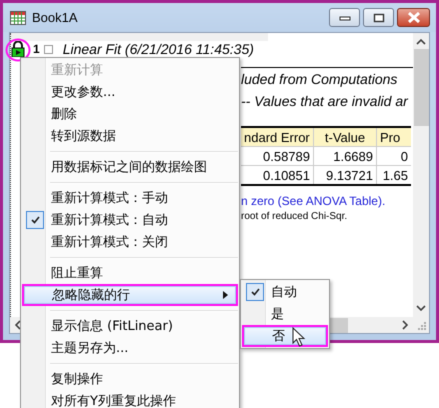  I want to click on report-title: Linear Fit (6/21/2016 11:45:35), so click(158, 49).